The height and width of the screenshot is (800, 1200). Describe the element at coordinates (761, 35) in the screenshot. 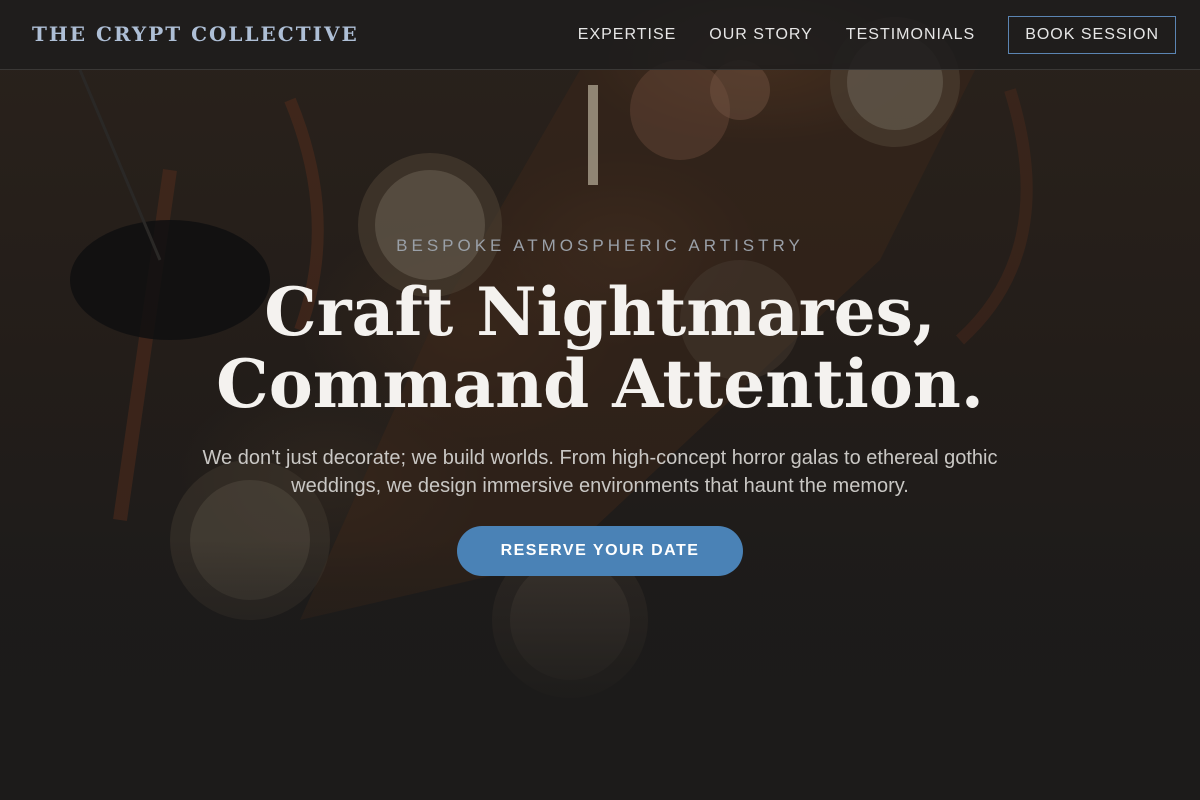

I see `nav-link-our-story: OUR STORY` at that location.